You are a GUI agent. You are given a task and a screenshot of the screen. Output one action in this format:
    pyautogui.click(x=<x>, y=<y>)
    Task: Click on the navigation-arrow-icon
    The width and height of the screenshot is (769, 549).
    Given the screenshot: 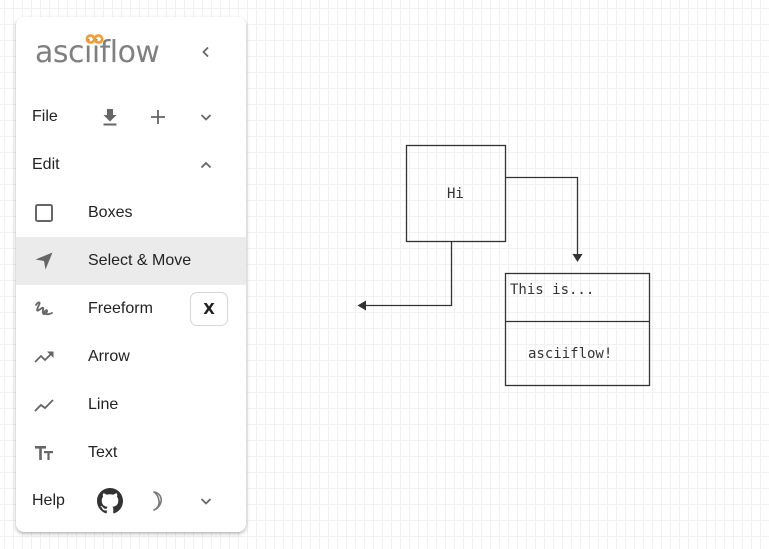 What is the action you would take?
    pyautogui.click(x=44, y=261)
    